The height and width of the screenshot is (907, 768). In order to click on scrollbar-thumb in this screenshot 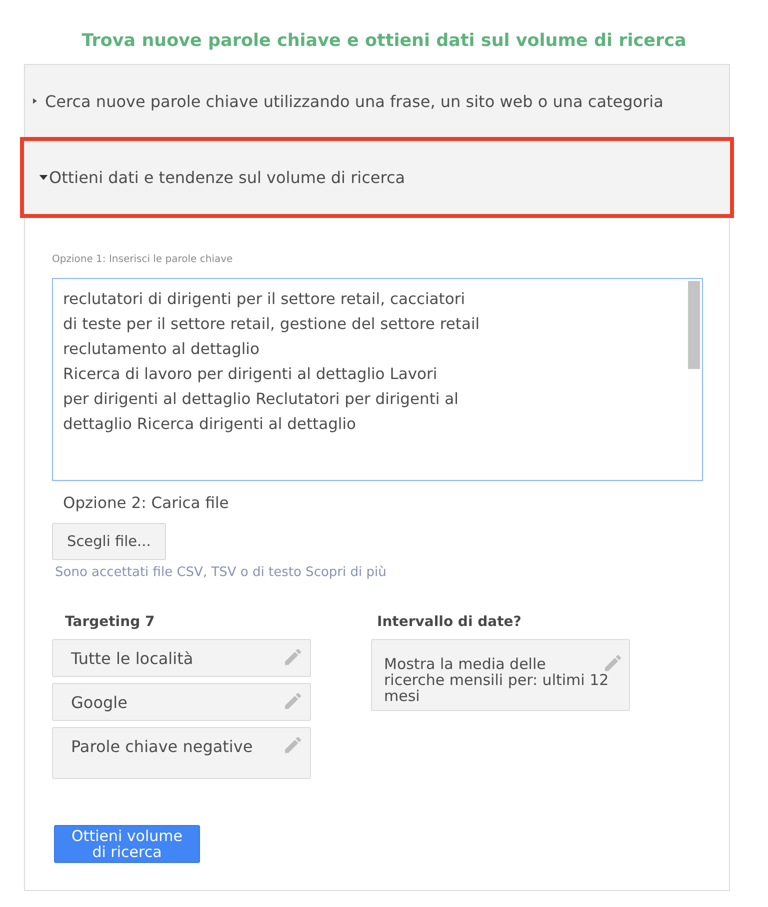, I will do `click(694, 325)`.